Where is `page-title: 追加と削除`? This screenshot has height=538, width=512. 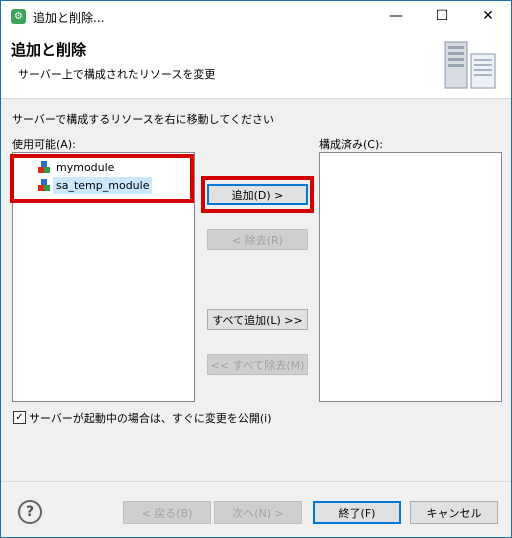 page-title: 追加と削除 is located at coordinates (49, 50).